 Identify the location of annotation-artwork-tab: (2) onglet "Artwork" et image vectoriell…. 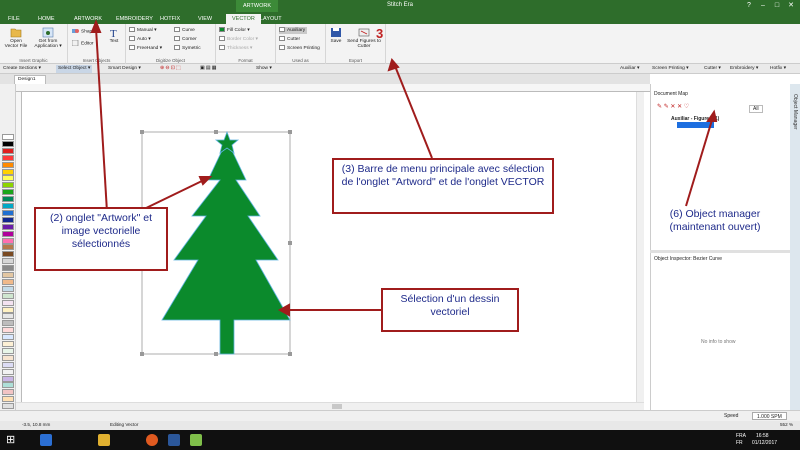
(101, 239).